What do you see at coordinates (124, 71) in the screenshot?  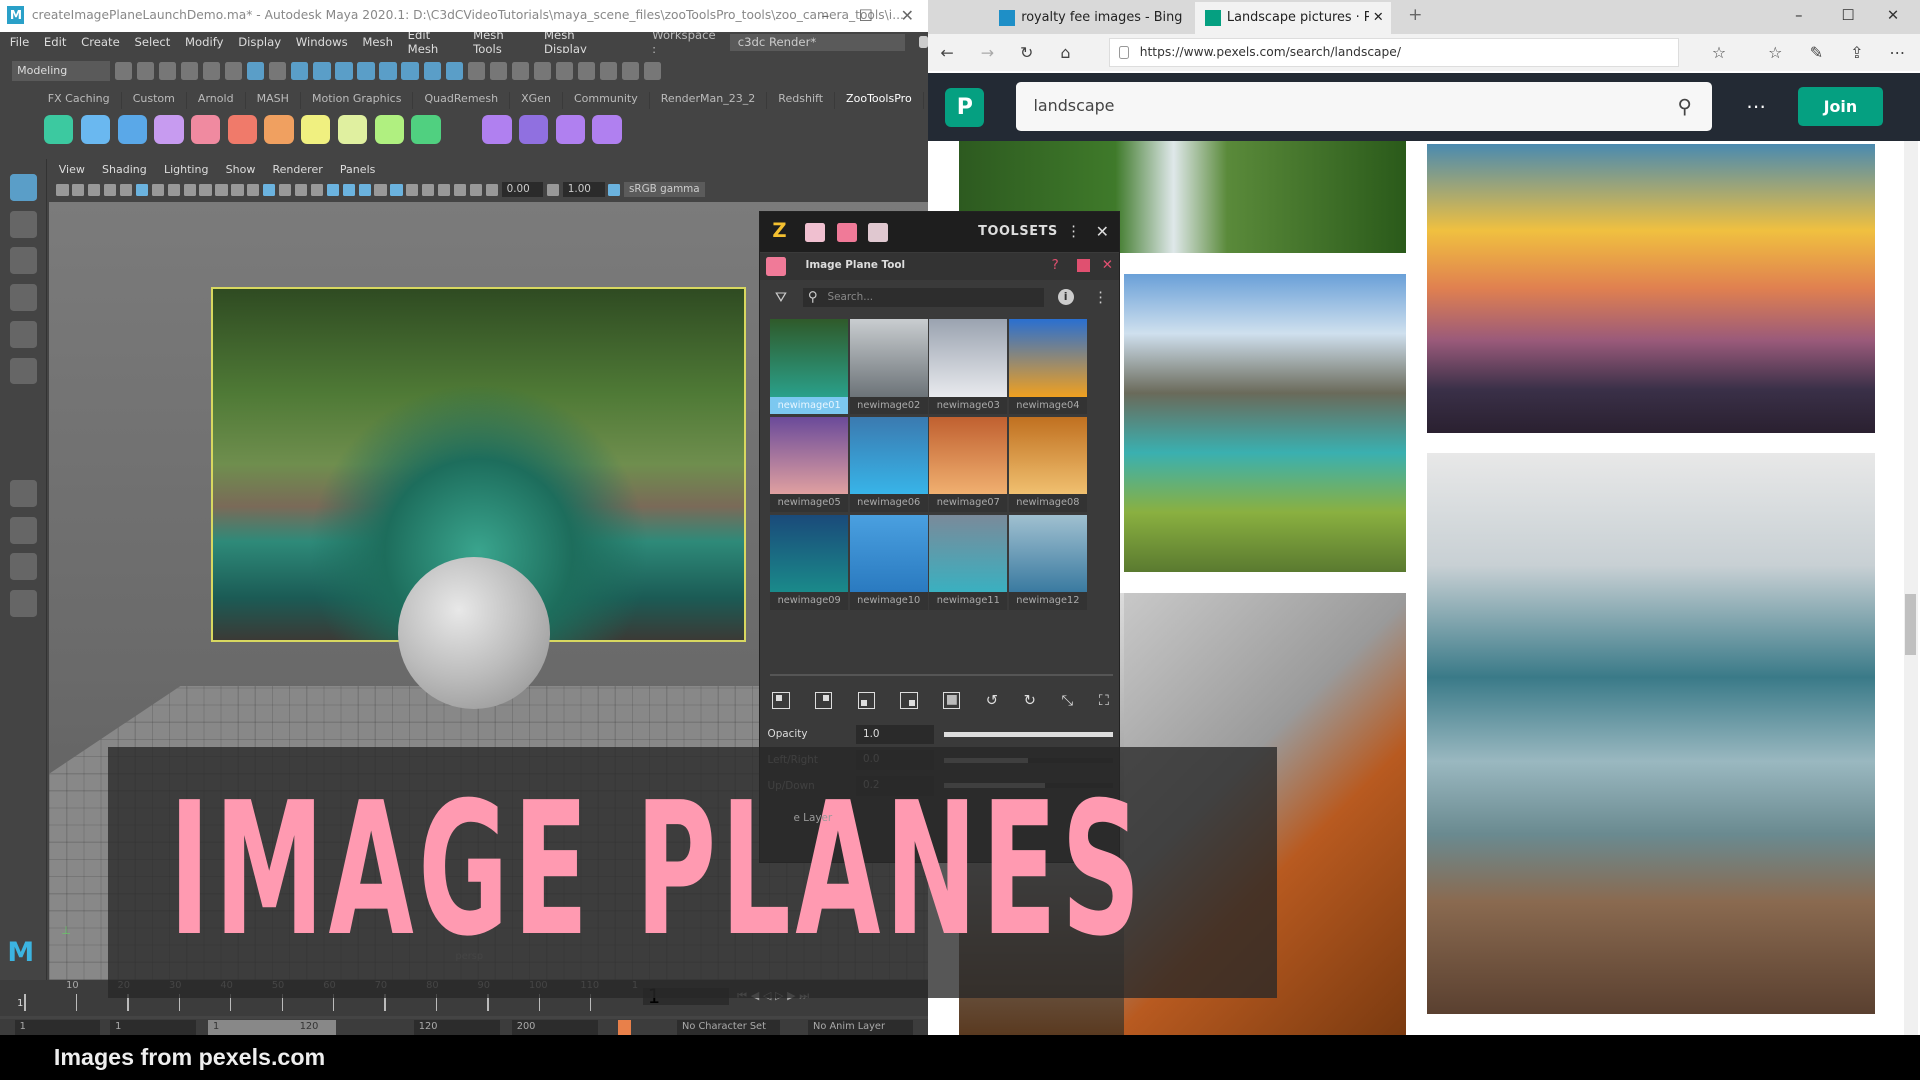 I see `new-scene-icon` at bounding box center [124, 71].